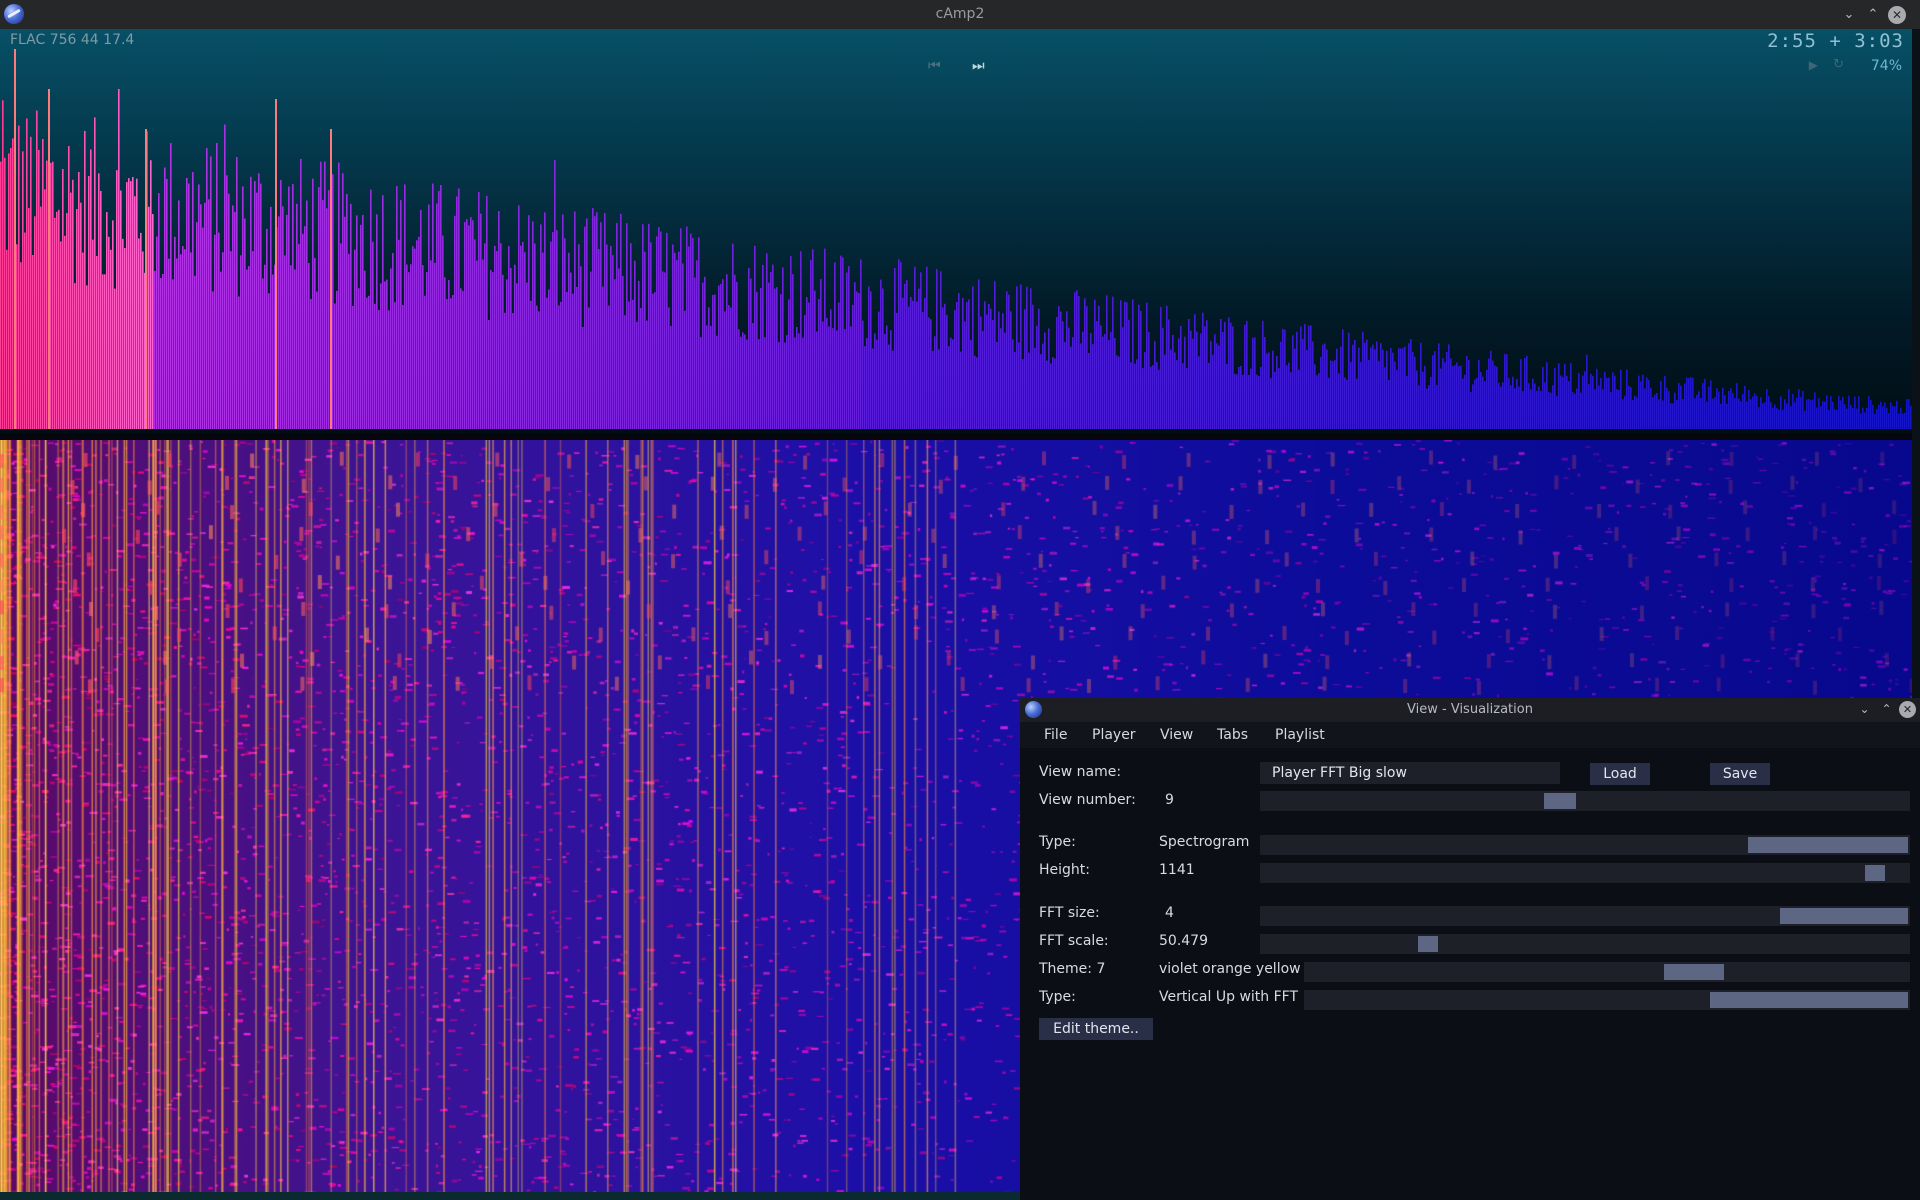  Describe the element at coordinates (1849, 15) in the screenshot. I see `minimize-icon: ⌄` at that location.